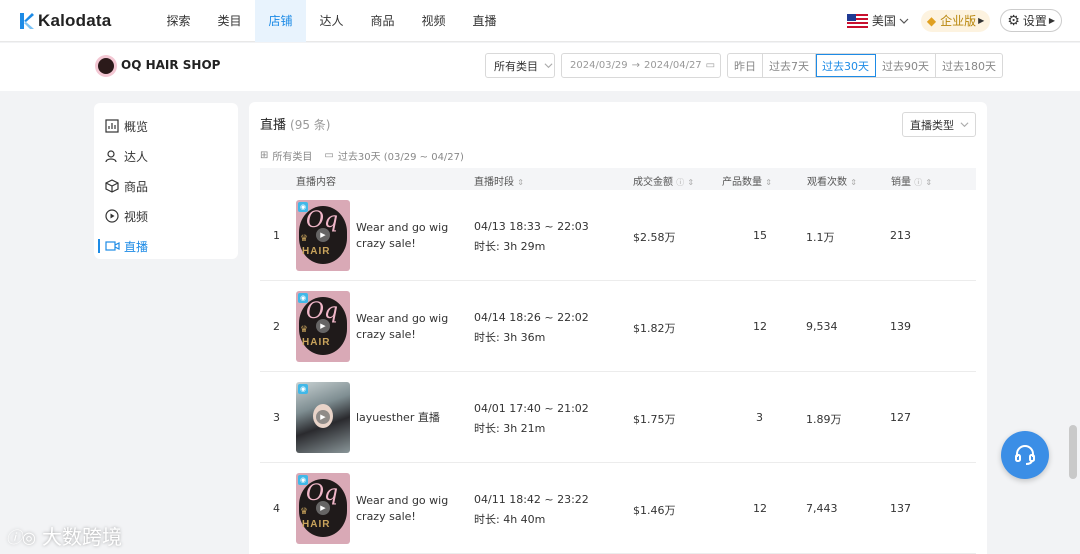 Image resolution: width=1080 pixels, height=554 pixels. Describe the element at coordinates (229, 21) in the screenshot. I see `nav-category: 类目` at that location.